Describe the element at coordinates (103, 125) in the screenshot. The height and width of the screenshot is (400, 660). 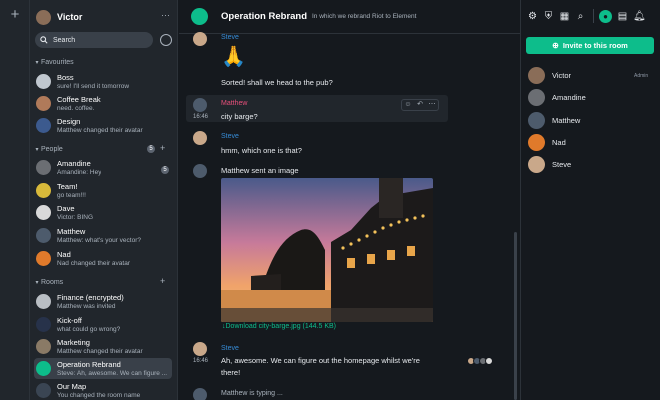
I see `list-item: Design Matthew changed their avatar` at that location.